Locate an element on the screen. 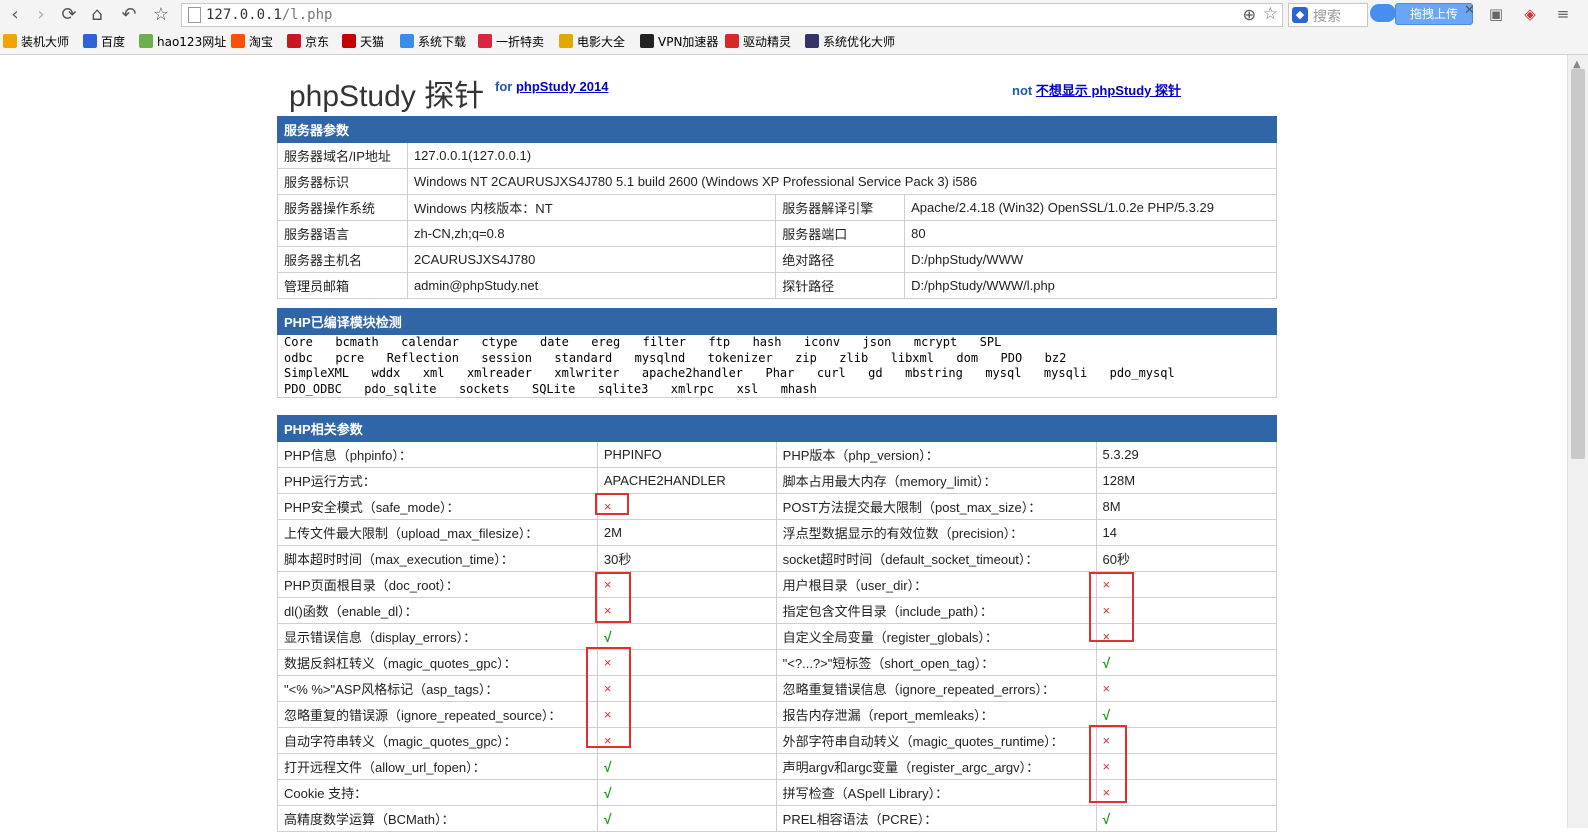 This screenshot has width=1588, height=832. label-text: 外部字符串自动转义（magic_quotes_runtime）： is located at coordinates (923, 741).